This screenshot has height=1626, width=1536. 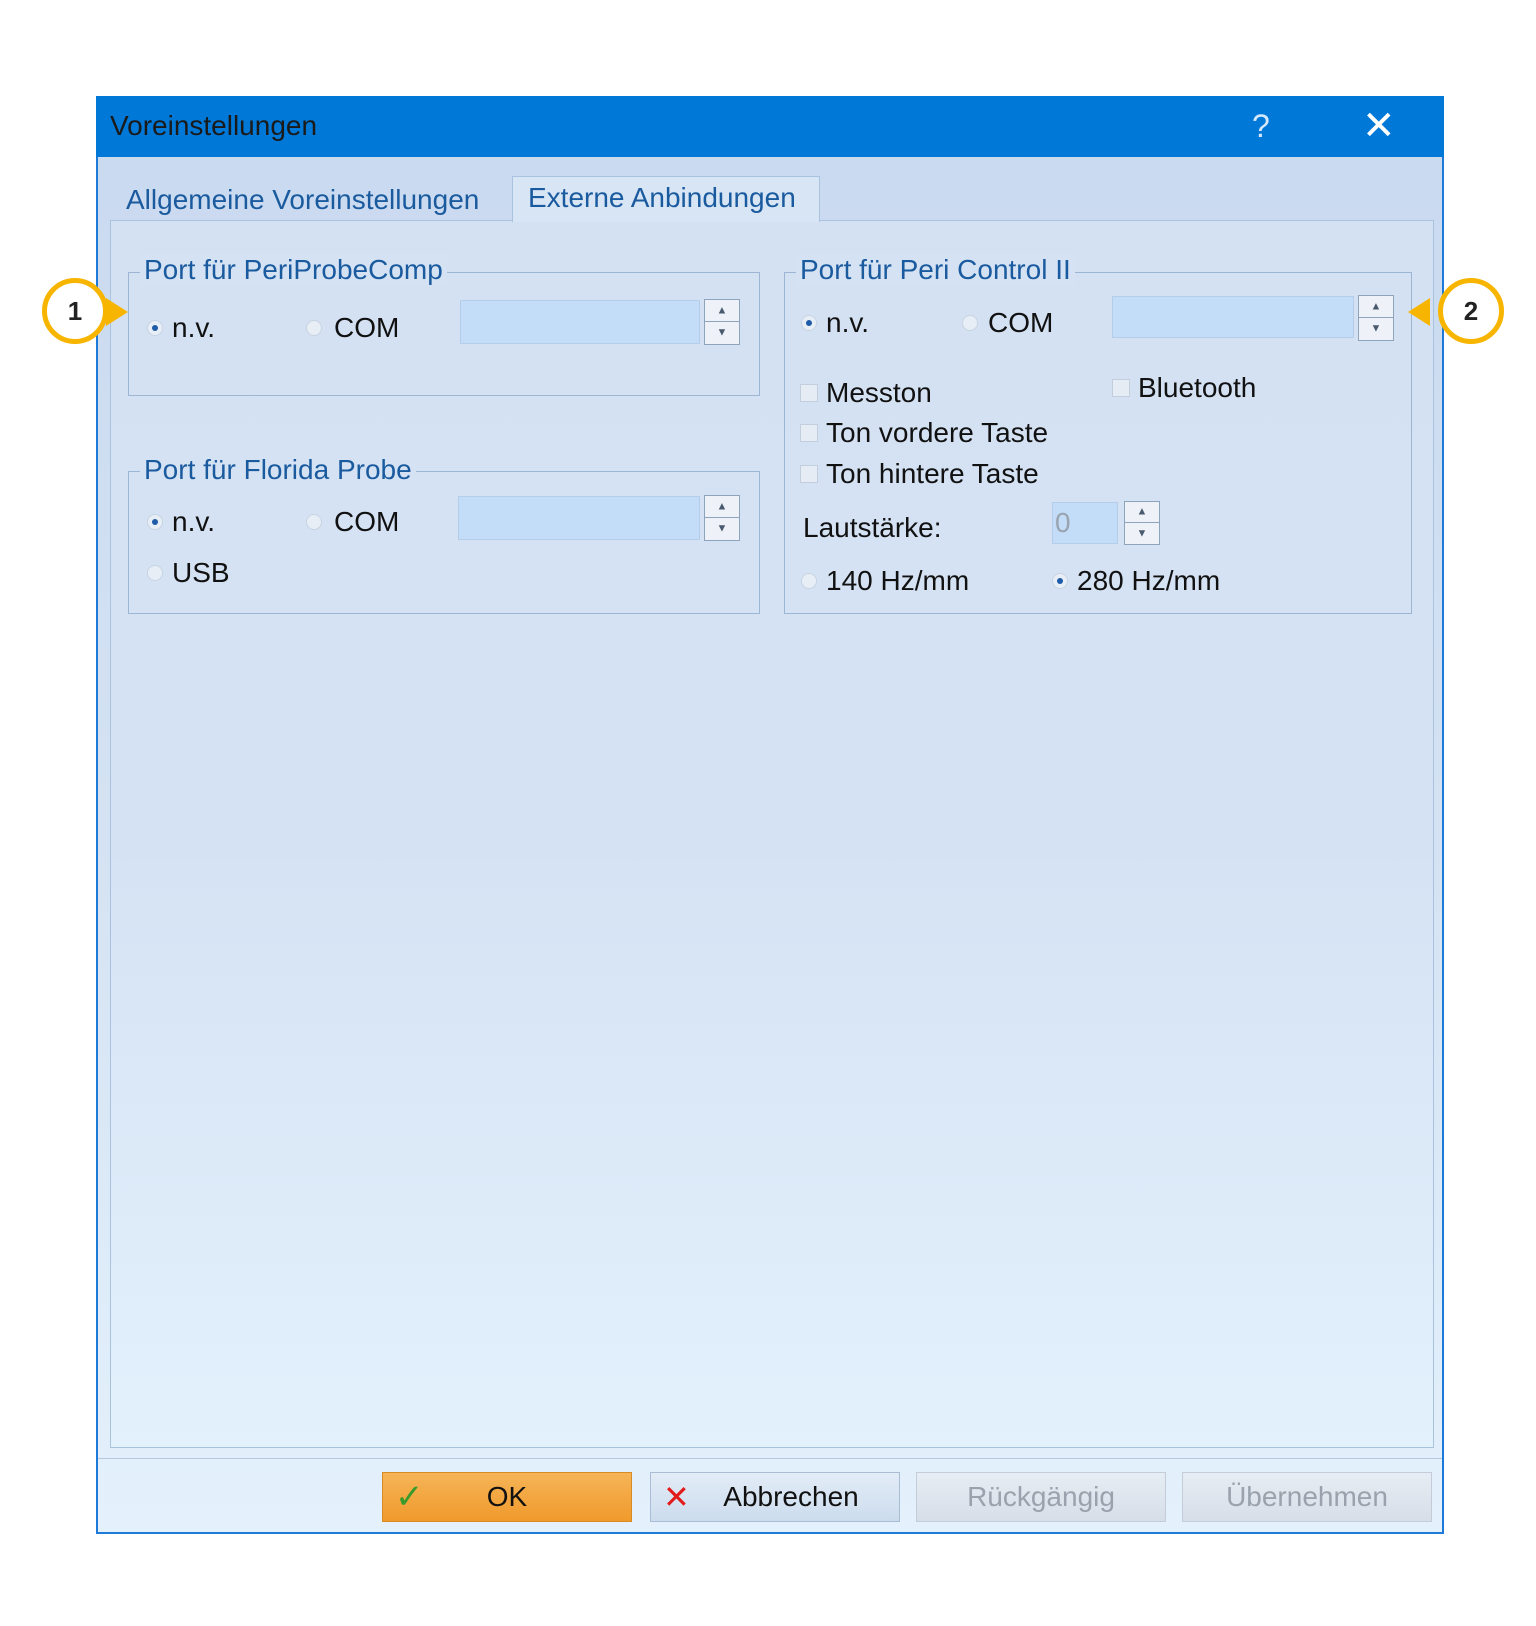 What do you see at coordinates (302, 200) in the screenshot?
I see `tab-allgemeine-voreinstellungen: Allgemeine Voreinstellungen` at bounding box center [302, 200].